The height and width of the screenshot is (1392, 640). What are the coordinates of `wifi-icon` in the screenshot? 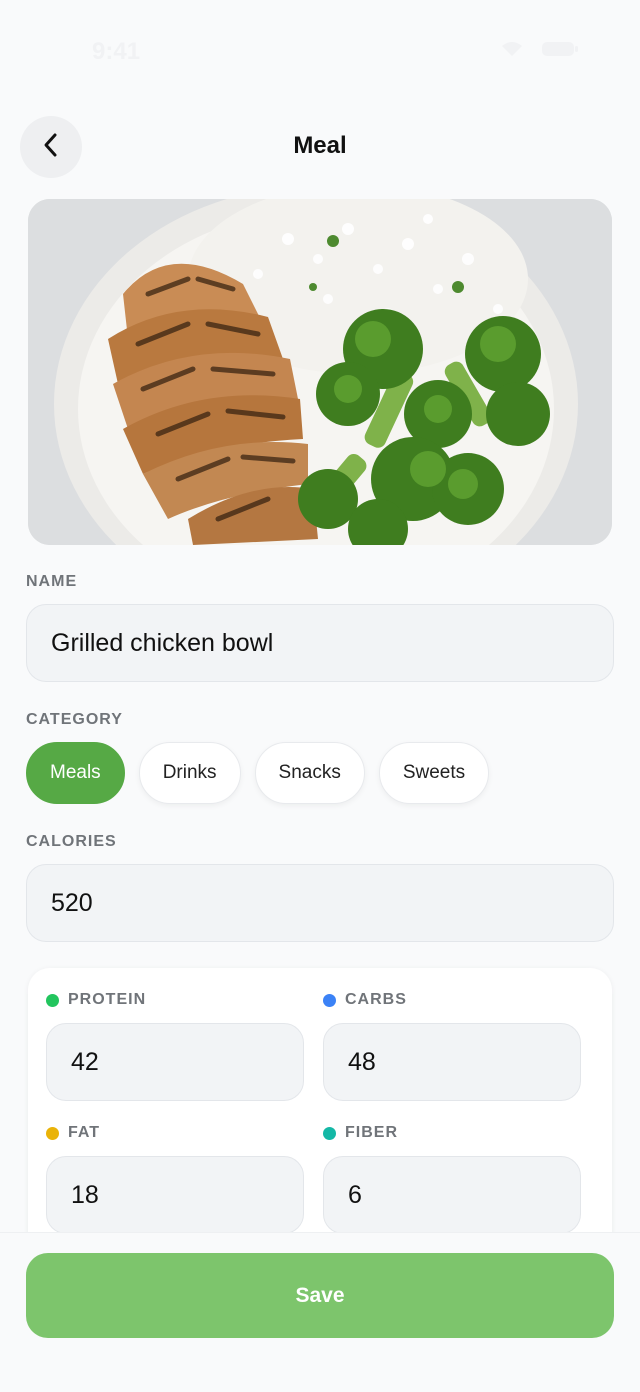 It's located at (512, 49).